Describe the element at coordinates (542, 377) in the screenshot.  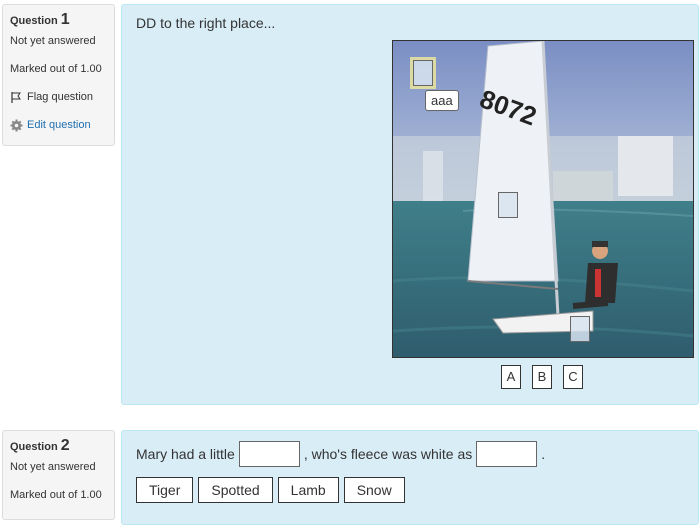
I see `drag-choice-b: B` at that location.